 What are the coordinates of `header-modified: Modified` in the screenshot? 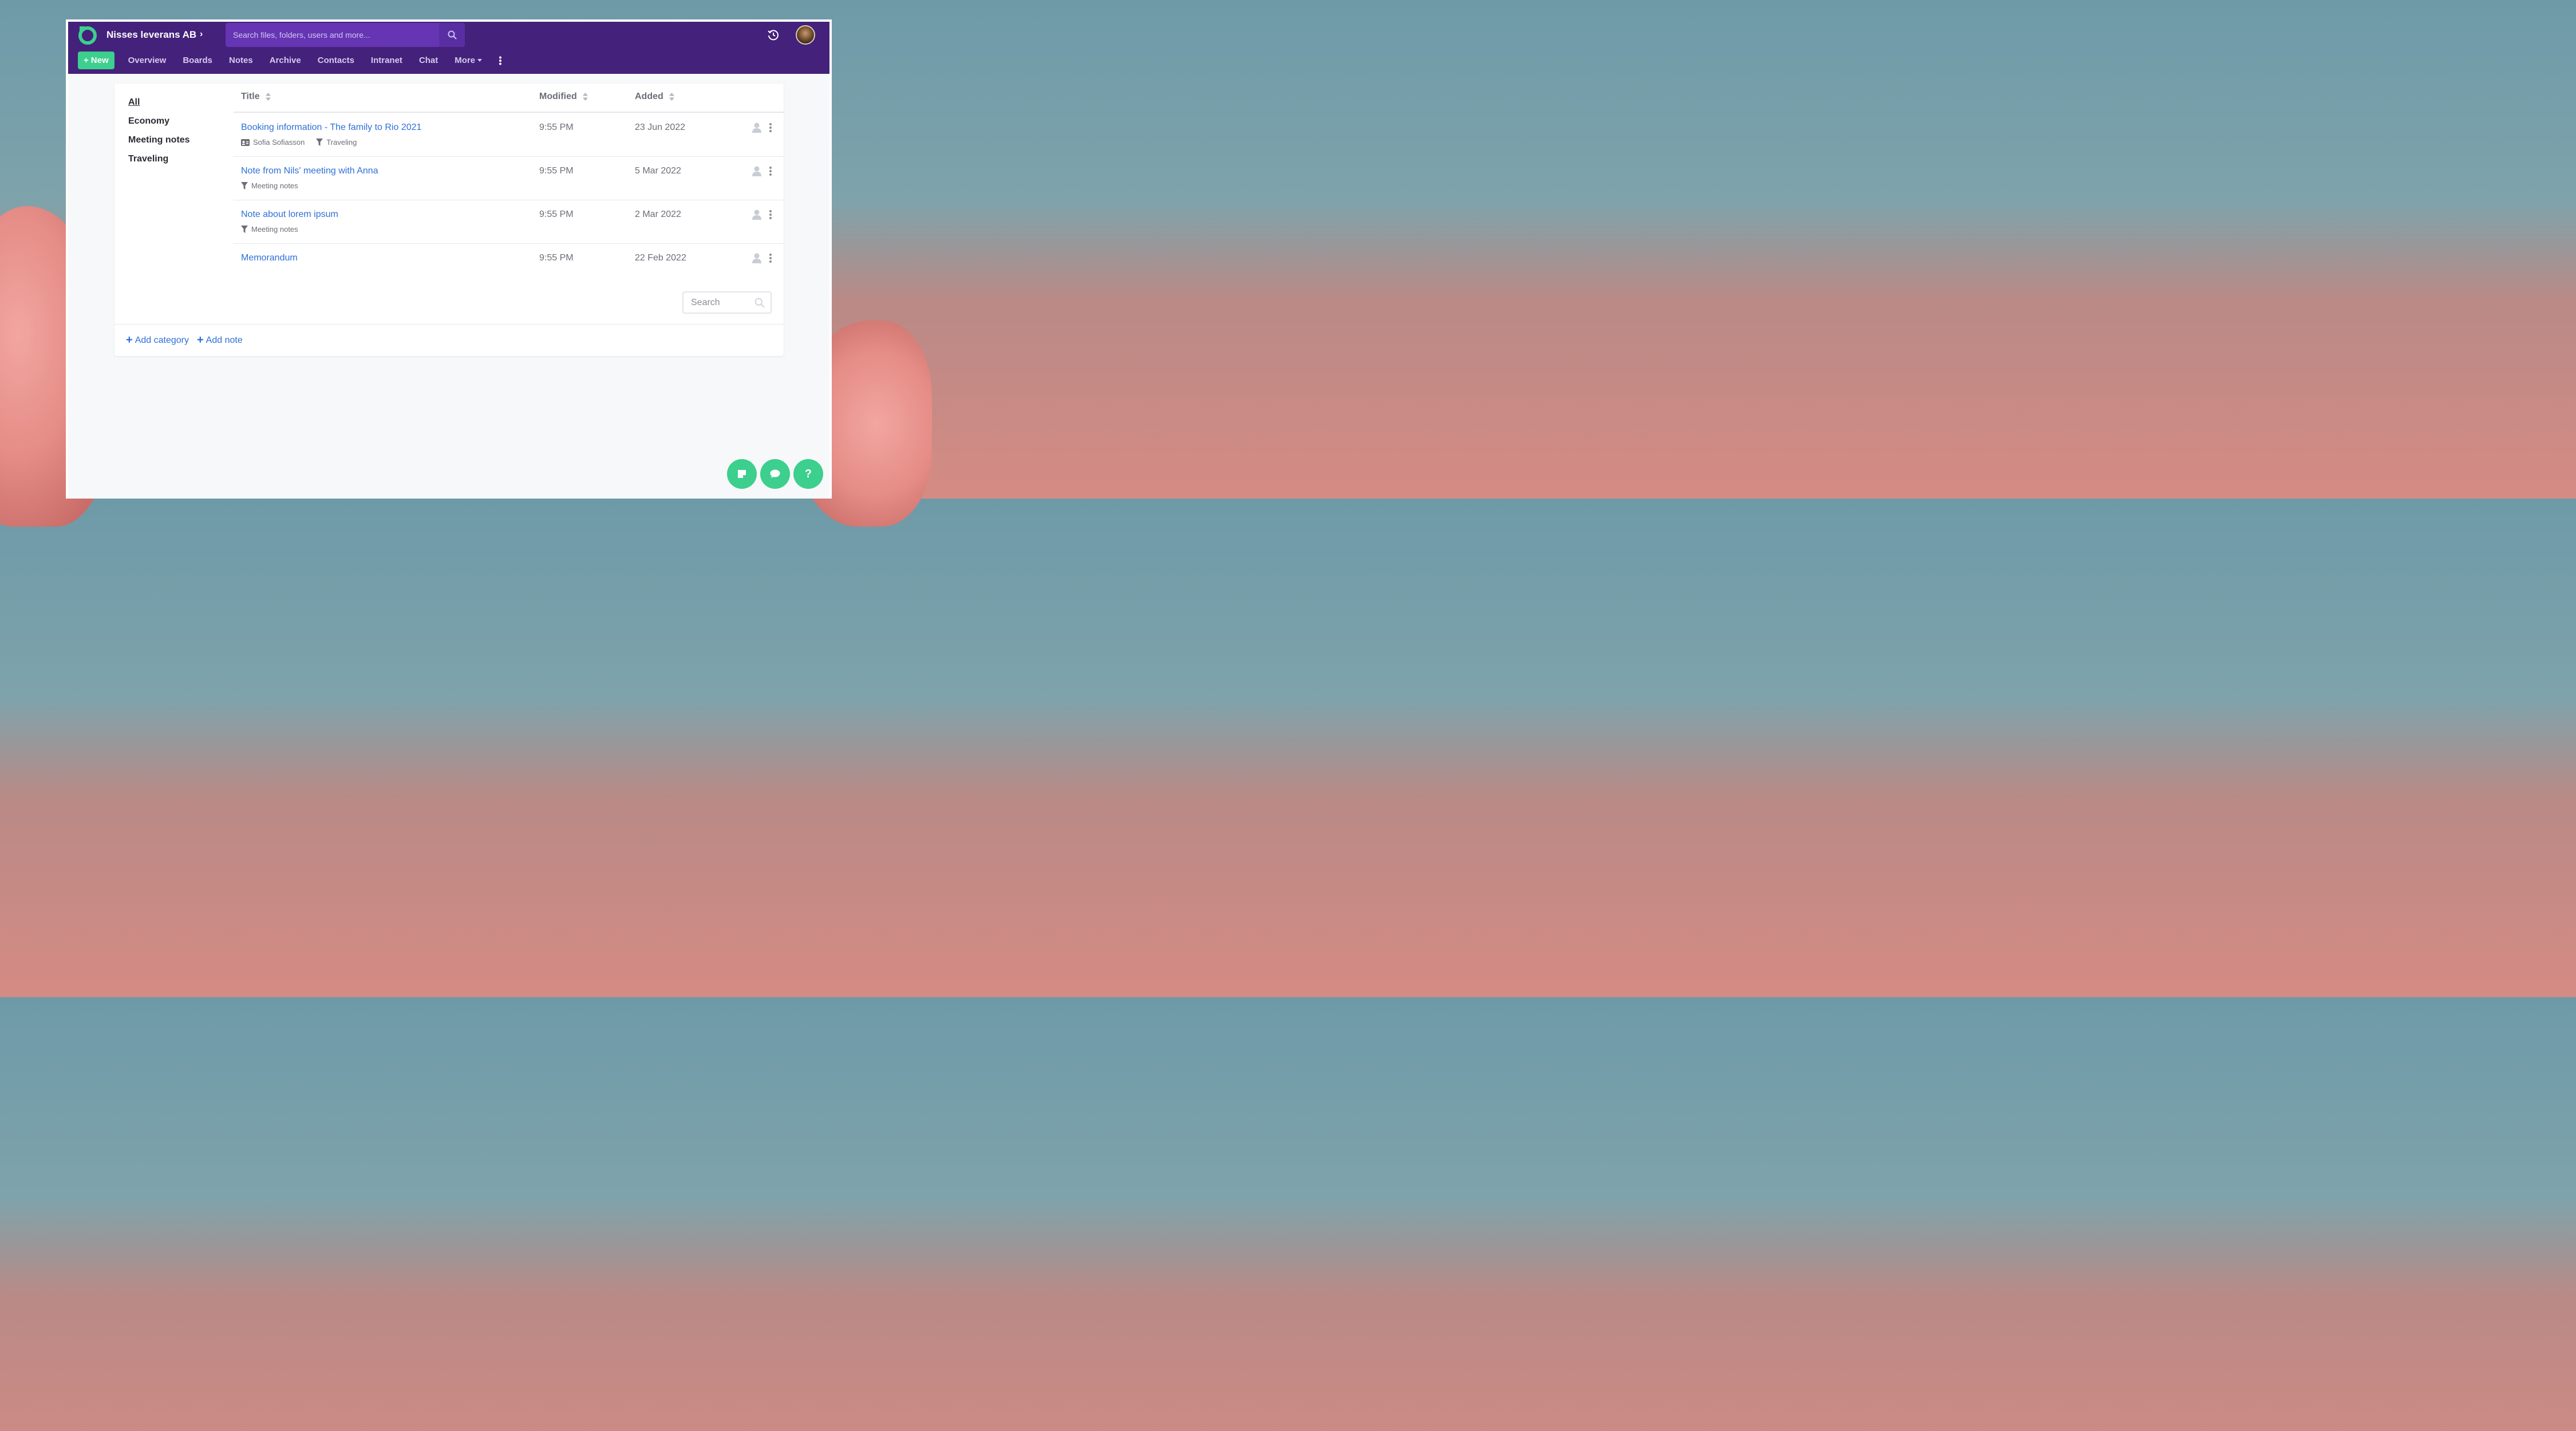 It's located at (563, 97).